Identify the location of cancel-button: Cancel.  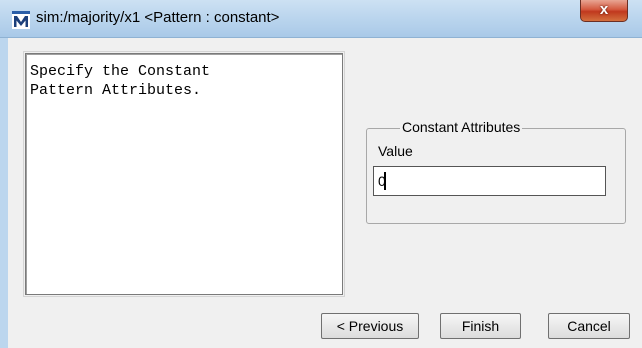
(589, 326).